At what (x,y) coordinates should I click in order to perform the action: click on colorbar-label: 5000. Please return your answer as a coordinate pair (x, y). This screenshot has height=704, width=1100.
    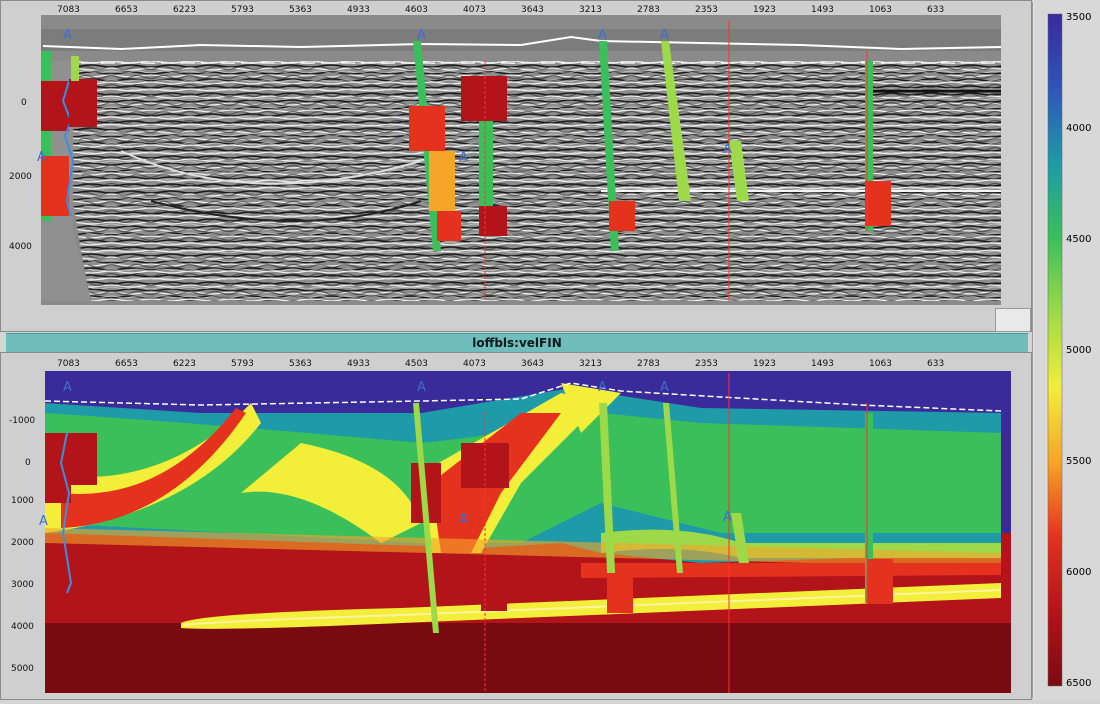
    Looking at the image, I should click on (1078, 350).